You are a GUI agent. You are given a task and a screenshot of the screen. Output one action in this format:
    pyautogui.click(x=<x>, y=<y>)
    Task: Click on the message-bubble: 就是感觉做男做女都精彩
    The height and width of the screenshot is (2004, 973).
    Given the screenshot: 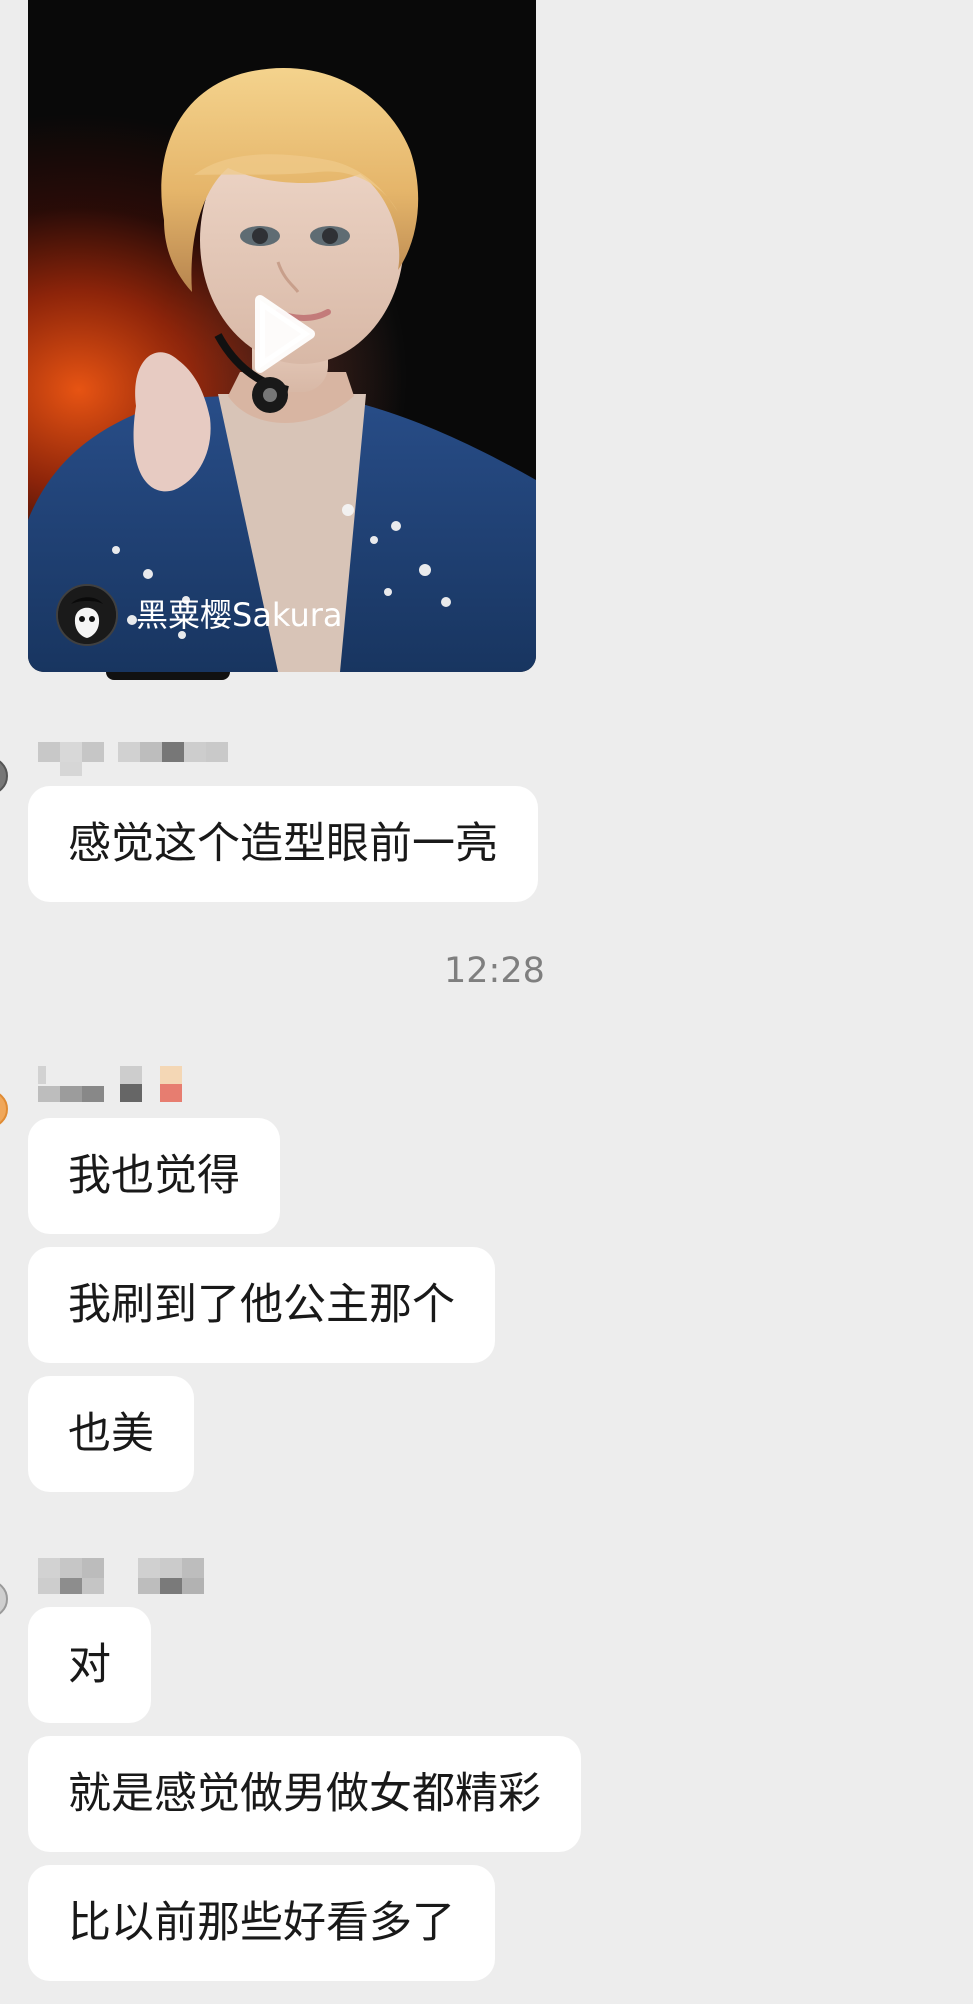 What is the action you would take?
    pyautogui.click(x=304, y=1794)
    